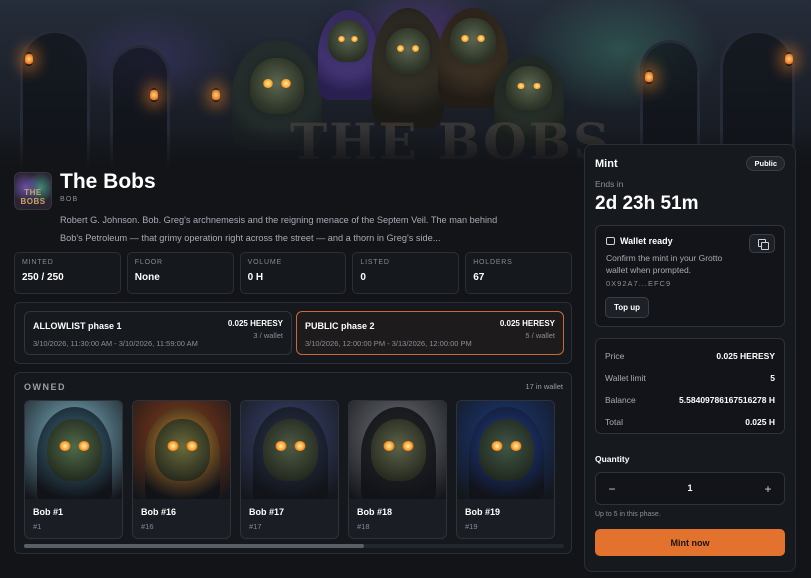 The image size is (811, 578). What do you see at coordinates (69, 199) in the screenshot?
I see `collection-symbol: BOB` at bounding box center [69, 199].